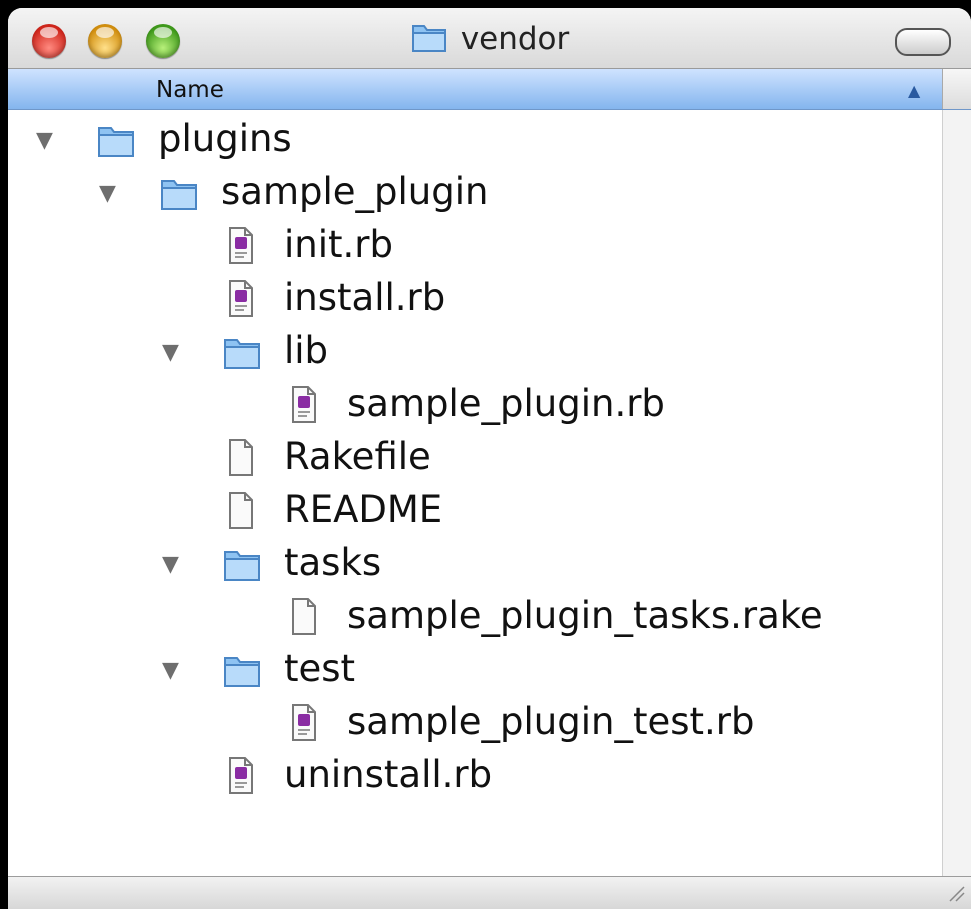 The image size is (971, 909). I want to click on column-header-name: Name, so click(190, 90).